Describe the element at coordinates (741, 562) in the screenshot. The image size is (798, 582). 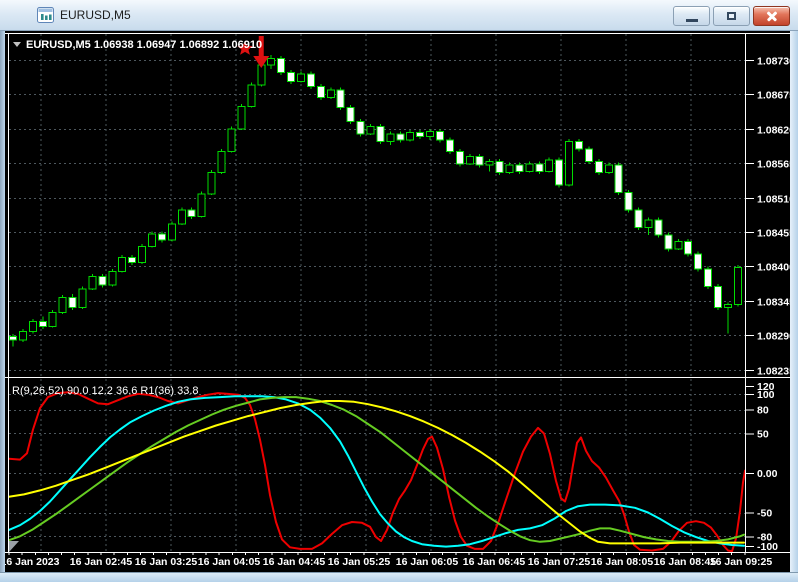
I see `time-label: 16 Jan 09:25` at that location.